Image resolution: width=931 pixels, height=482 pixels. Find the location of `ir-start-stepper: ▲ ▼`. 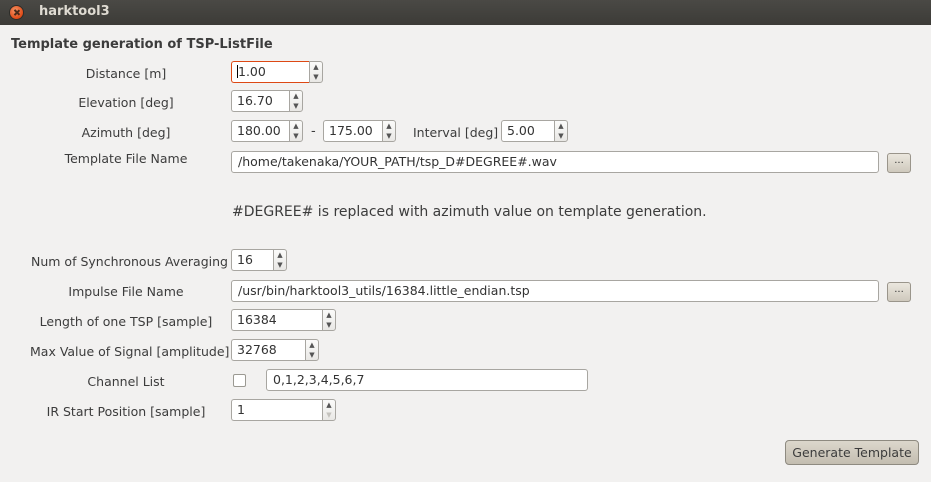

ir-start-stepper: ▲ ▼ is located at coordinates (329, 410).